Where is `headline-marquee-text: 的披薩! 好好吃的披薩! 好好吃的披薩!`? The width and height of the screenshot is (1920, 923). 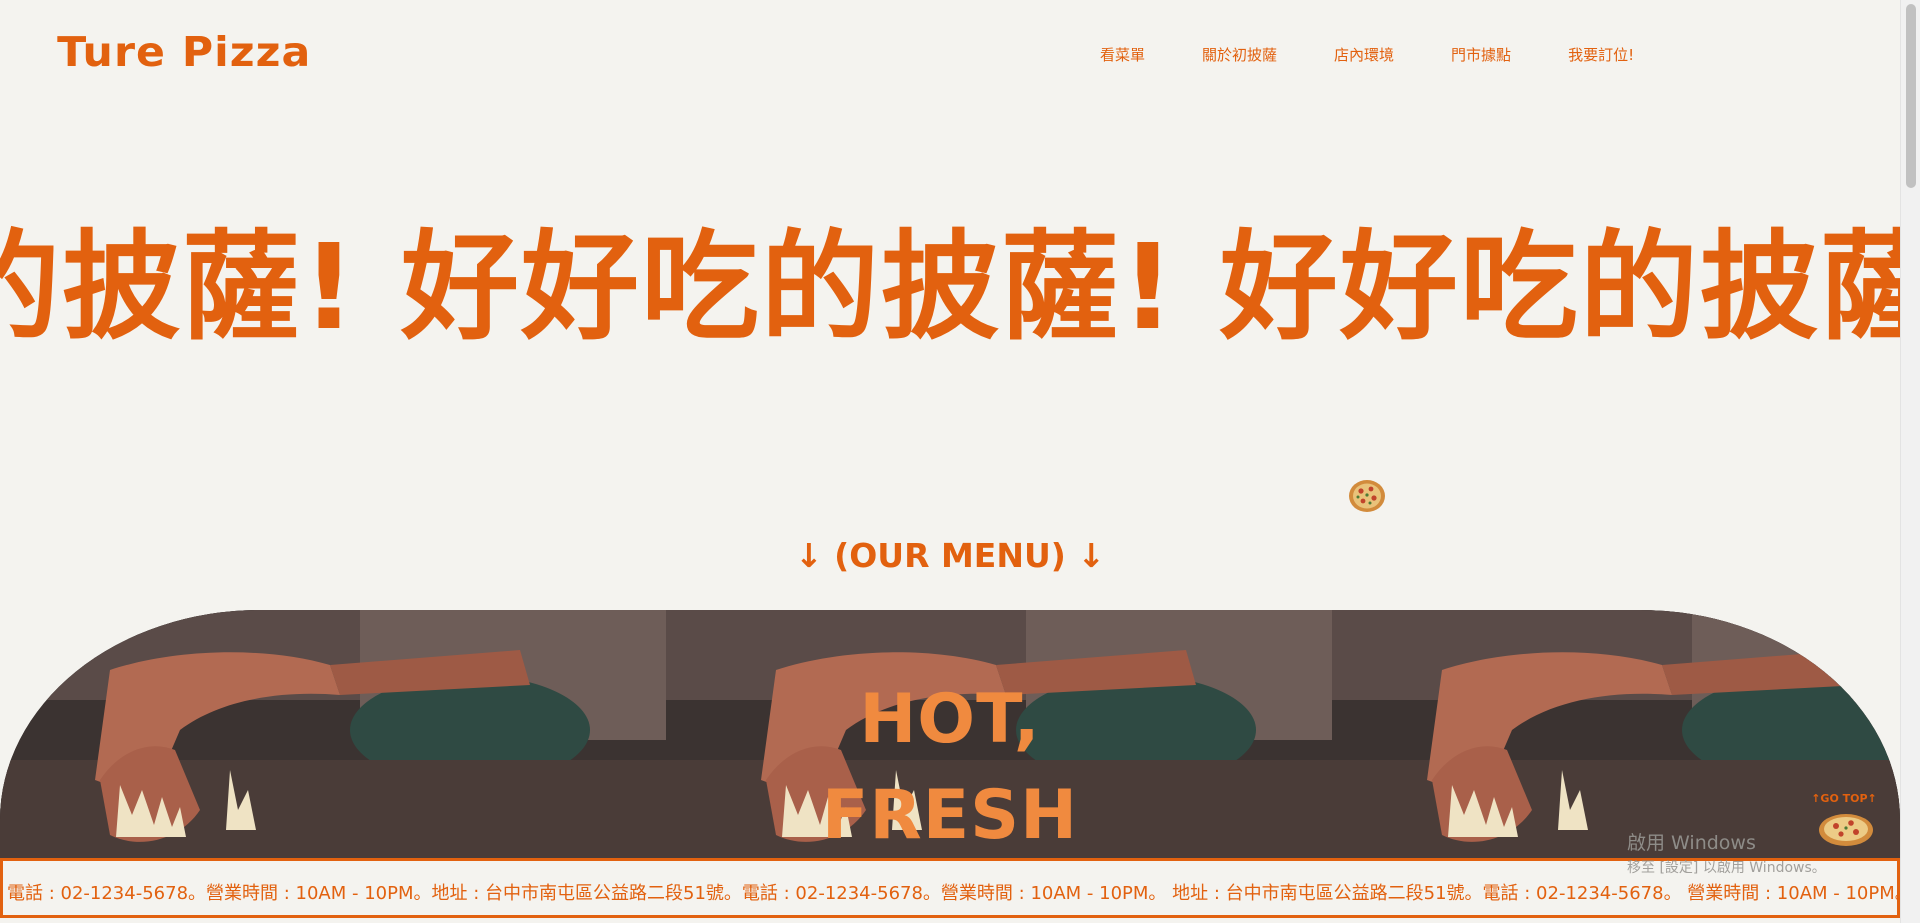 headline-marquee-text: 的披薩! 好好吃的披薩! 好好吃的披薩! is located at coordinates (950, 287).